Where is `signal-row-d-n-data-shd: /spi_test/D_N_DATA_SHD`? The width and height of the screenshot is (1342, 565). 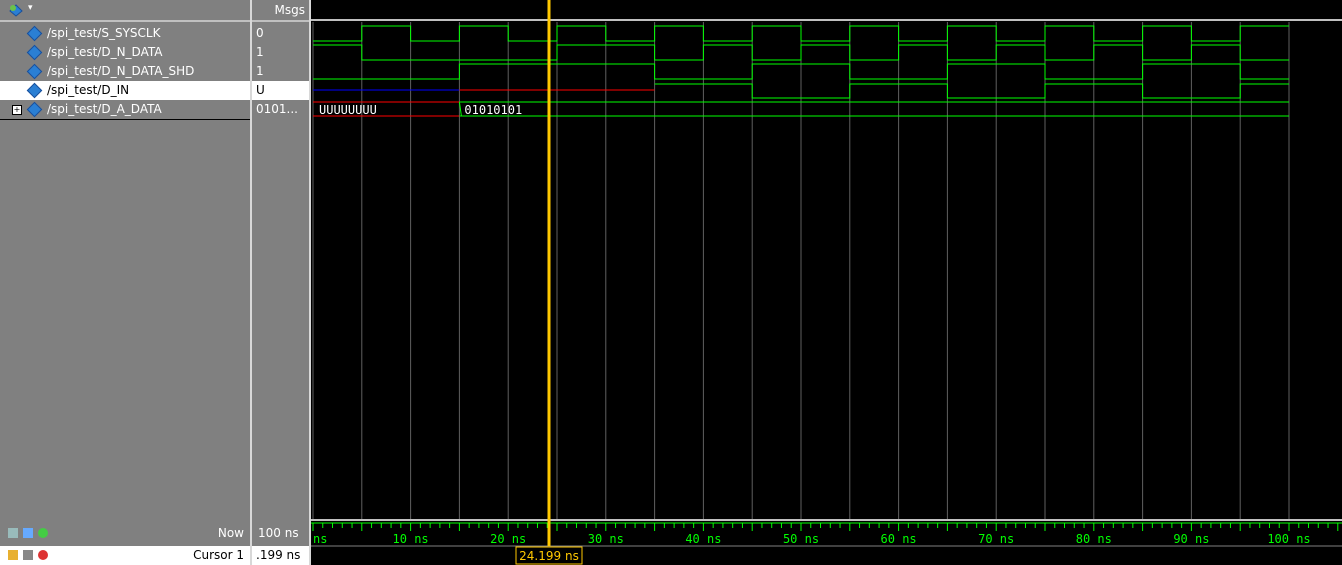 signal-row-d-n-data-shd: /spi_test/D_N_DATA_SHD is located at coordinates (126, 71).